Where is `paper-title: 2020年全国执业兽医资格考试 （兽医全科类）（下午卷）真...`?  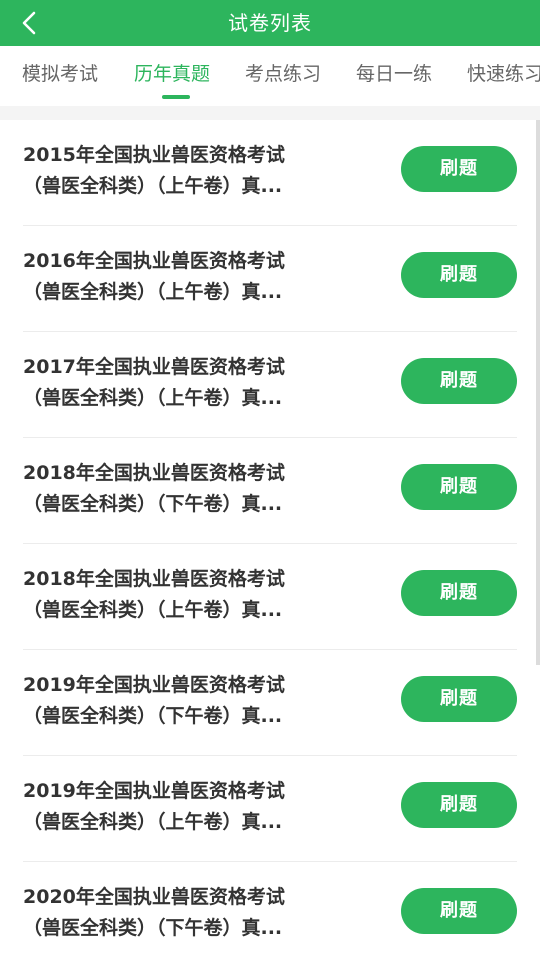
paper-title: 2020年全国执业兽医资格考试 （兽医全科类）（下午卷）真... is located at coordinates (183, 913).